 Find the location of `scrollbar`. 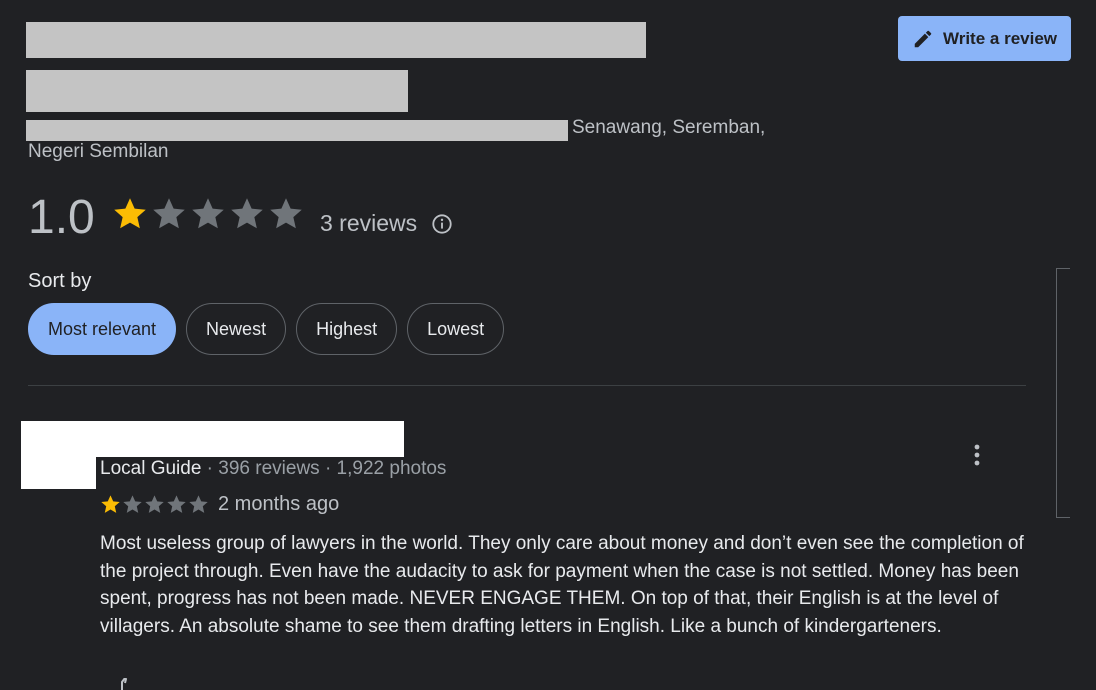

scrollbar is located at coordinates (1063, 393).